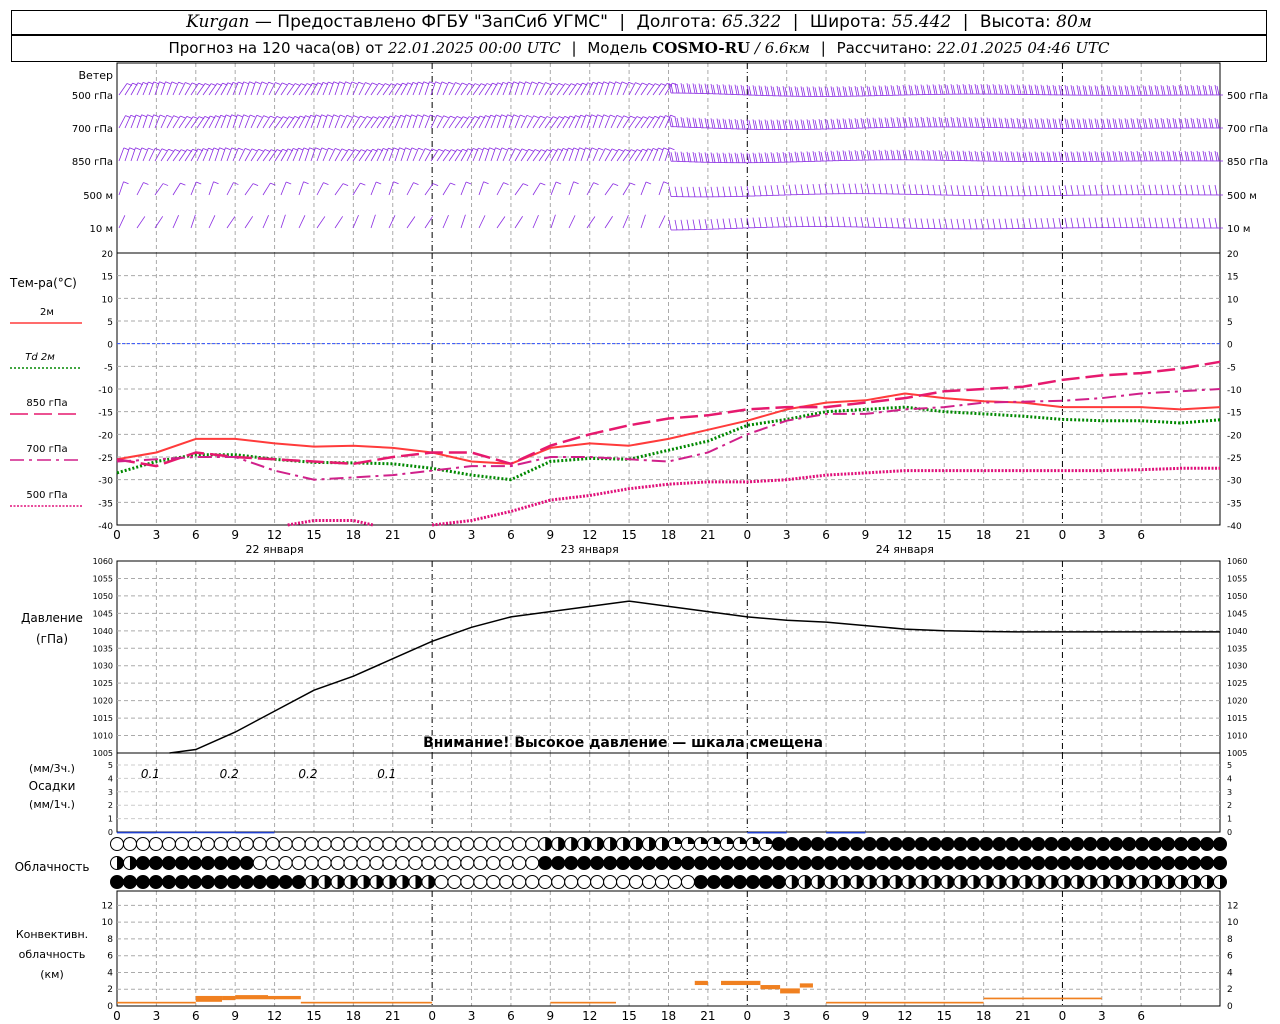 The image size is (1280, 1024). I want to click on wind-level-label-right: 700 гПа, so click(1247, 129).